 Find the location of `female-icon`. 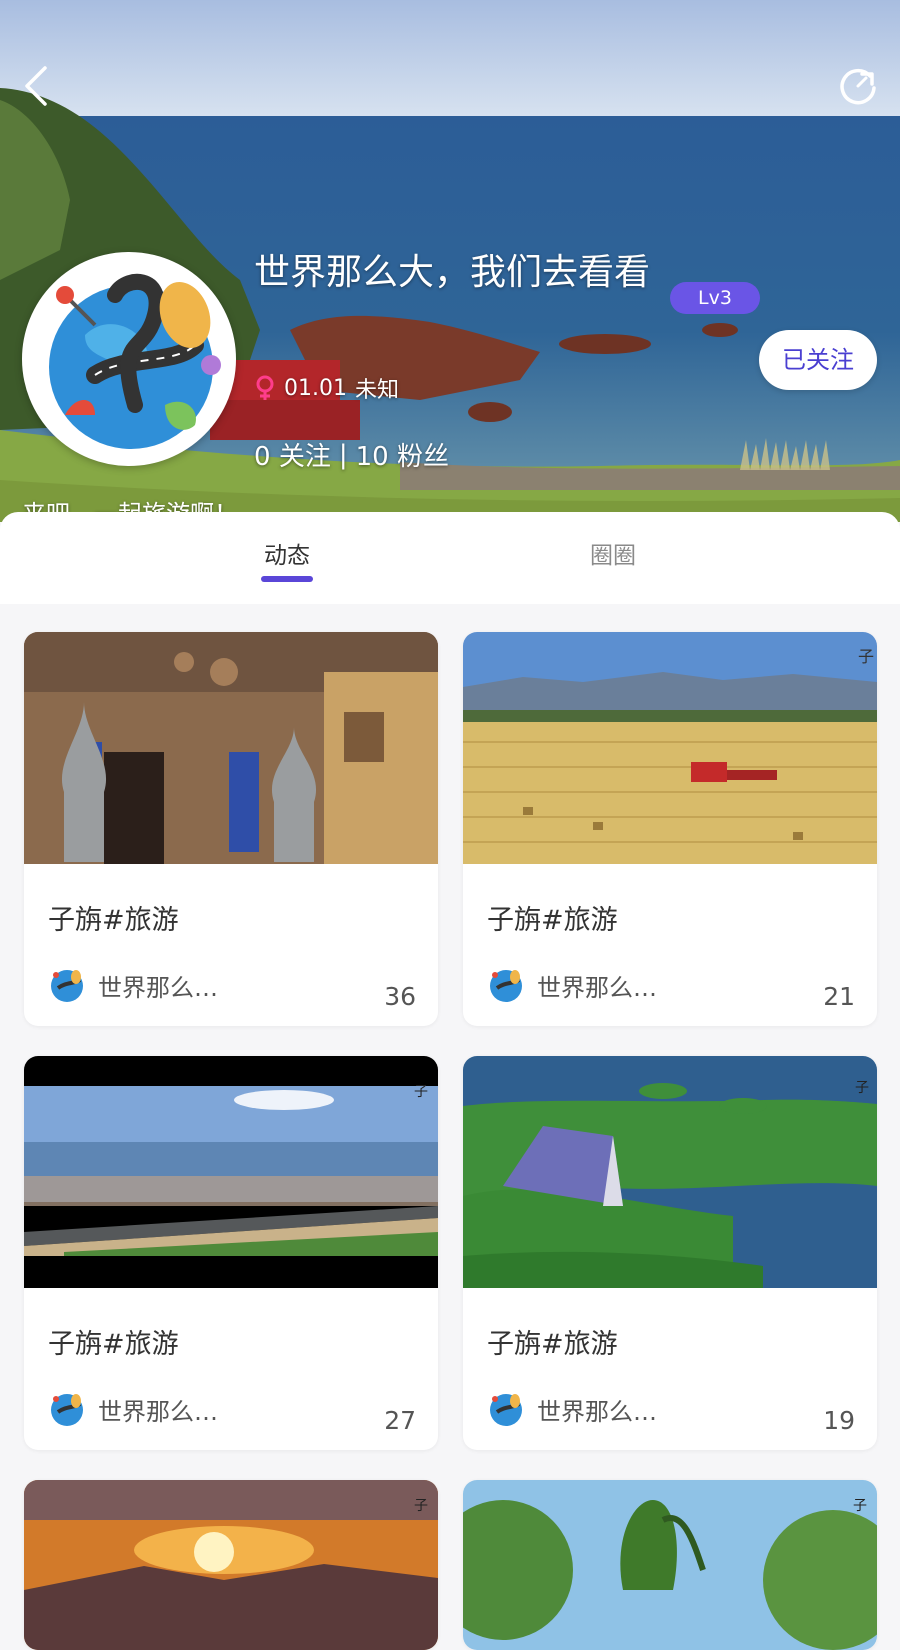

female-icon is located at coordinates (265, 387).